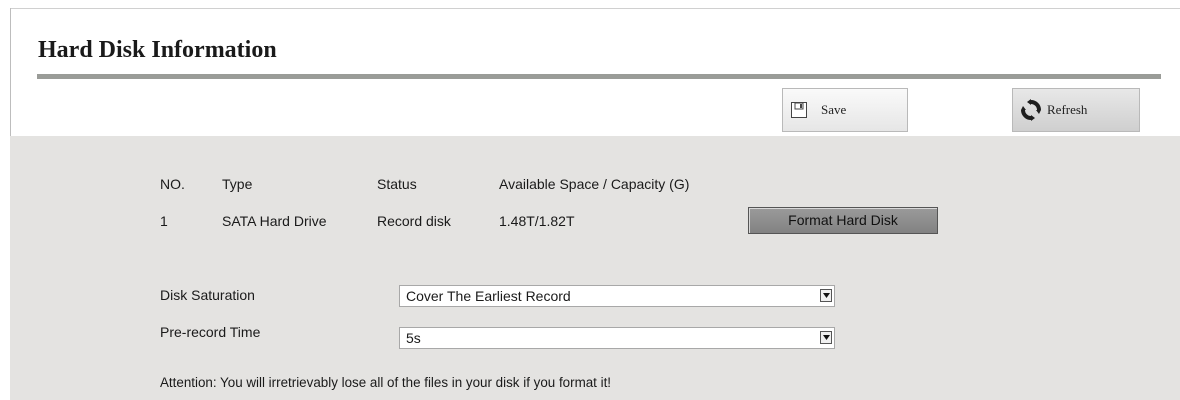  What do you see at coordinates (397, 184) in the screenshot?
I see `column-header-status: Status` at bounding box center [397, 184].